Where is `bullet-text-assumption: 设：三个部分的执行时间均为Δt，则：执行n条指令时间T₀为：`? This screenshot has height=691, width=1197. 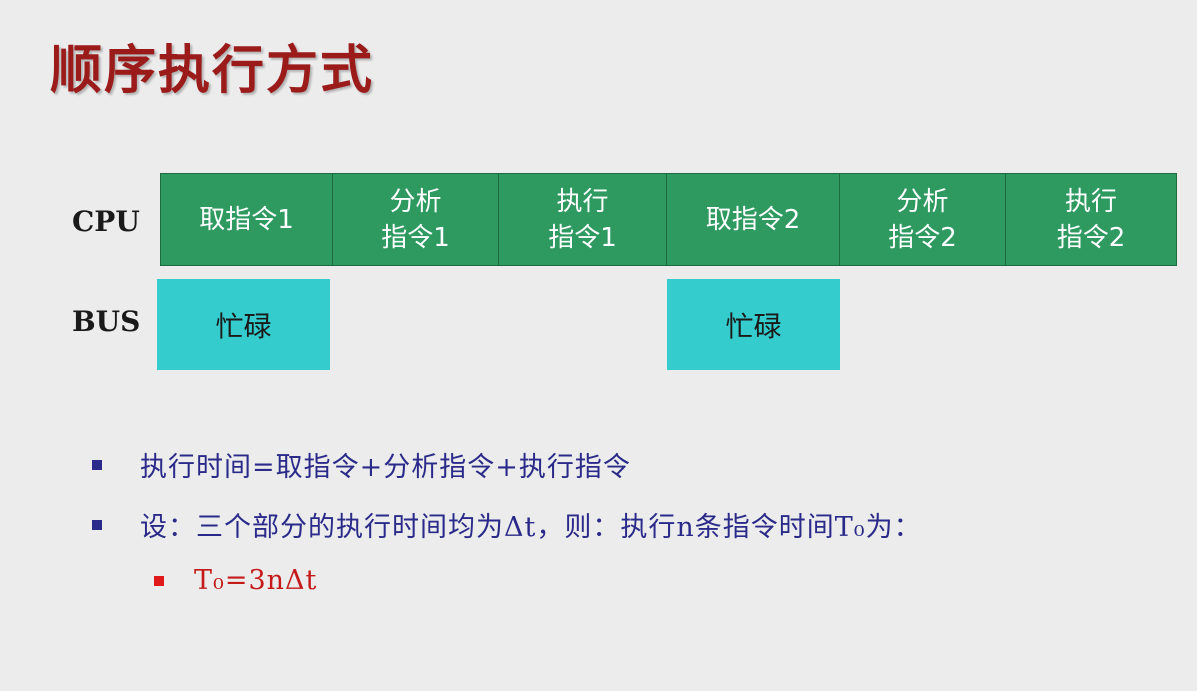
bullet-text-assumption: 设：三个部分的执行时间均为Δt，则：执行n条指令时间T₀为： is located at coordinates (531, 527).